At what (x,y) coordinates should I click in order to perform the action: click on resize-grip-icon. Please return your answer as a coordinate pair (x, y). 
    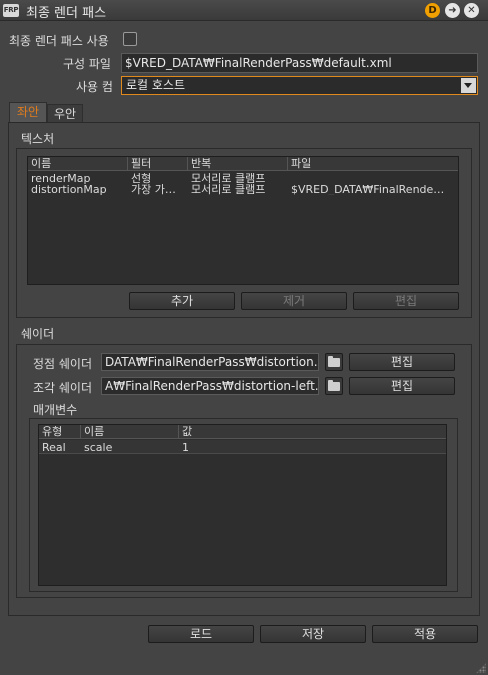
    Looking at the image, I should click on (481, 668).